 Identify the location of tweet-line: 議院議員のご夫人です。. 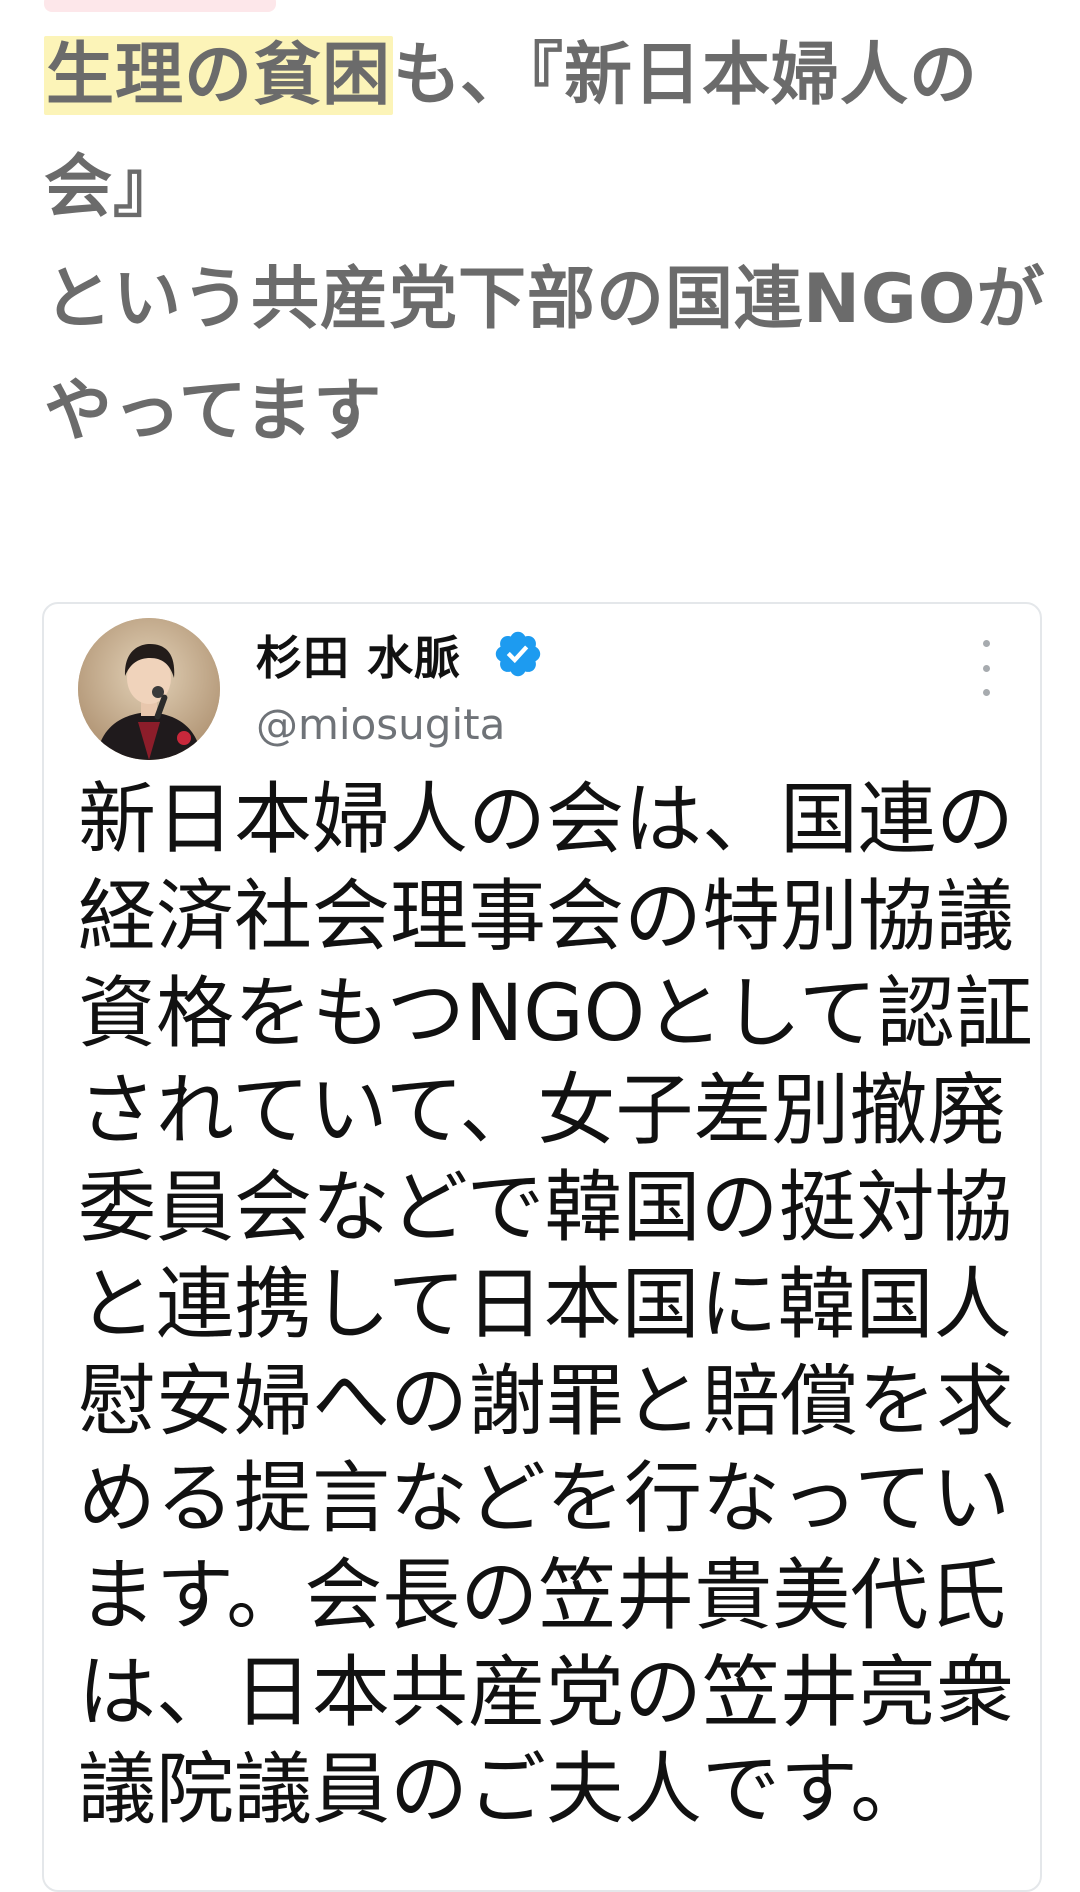
(503, 1790).